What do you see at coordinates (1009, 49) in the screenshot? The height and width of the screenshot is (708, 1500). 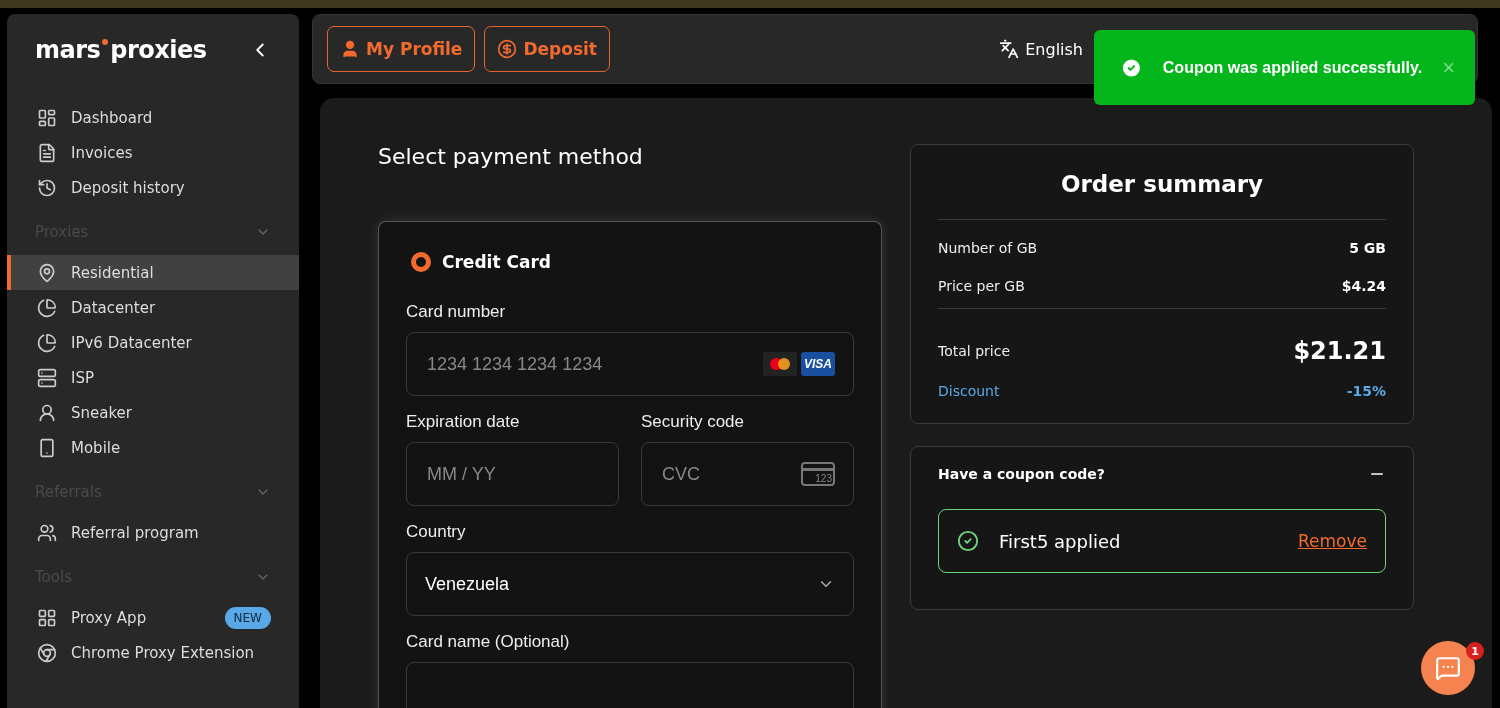 I see `translate-icon` at bounding box center [1009, 49].